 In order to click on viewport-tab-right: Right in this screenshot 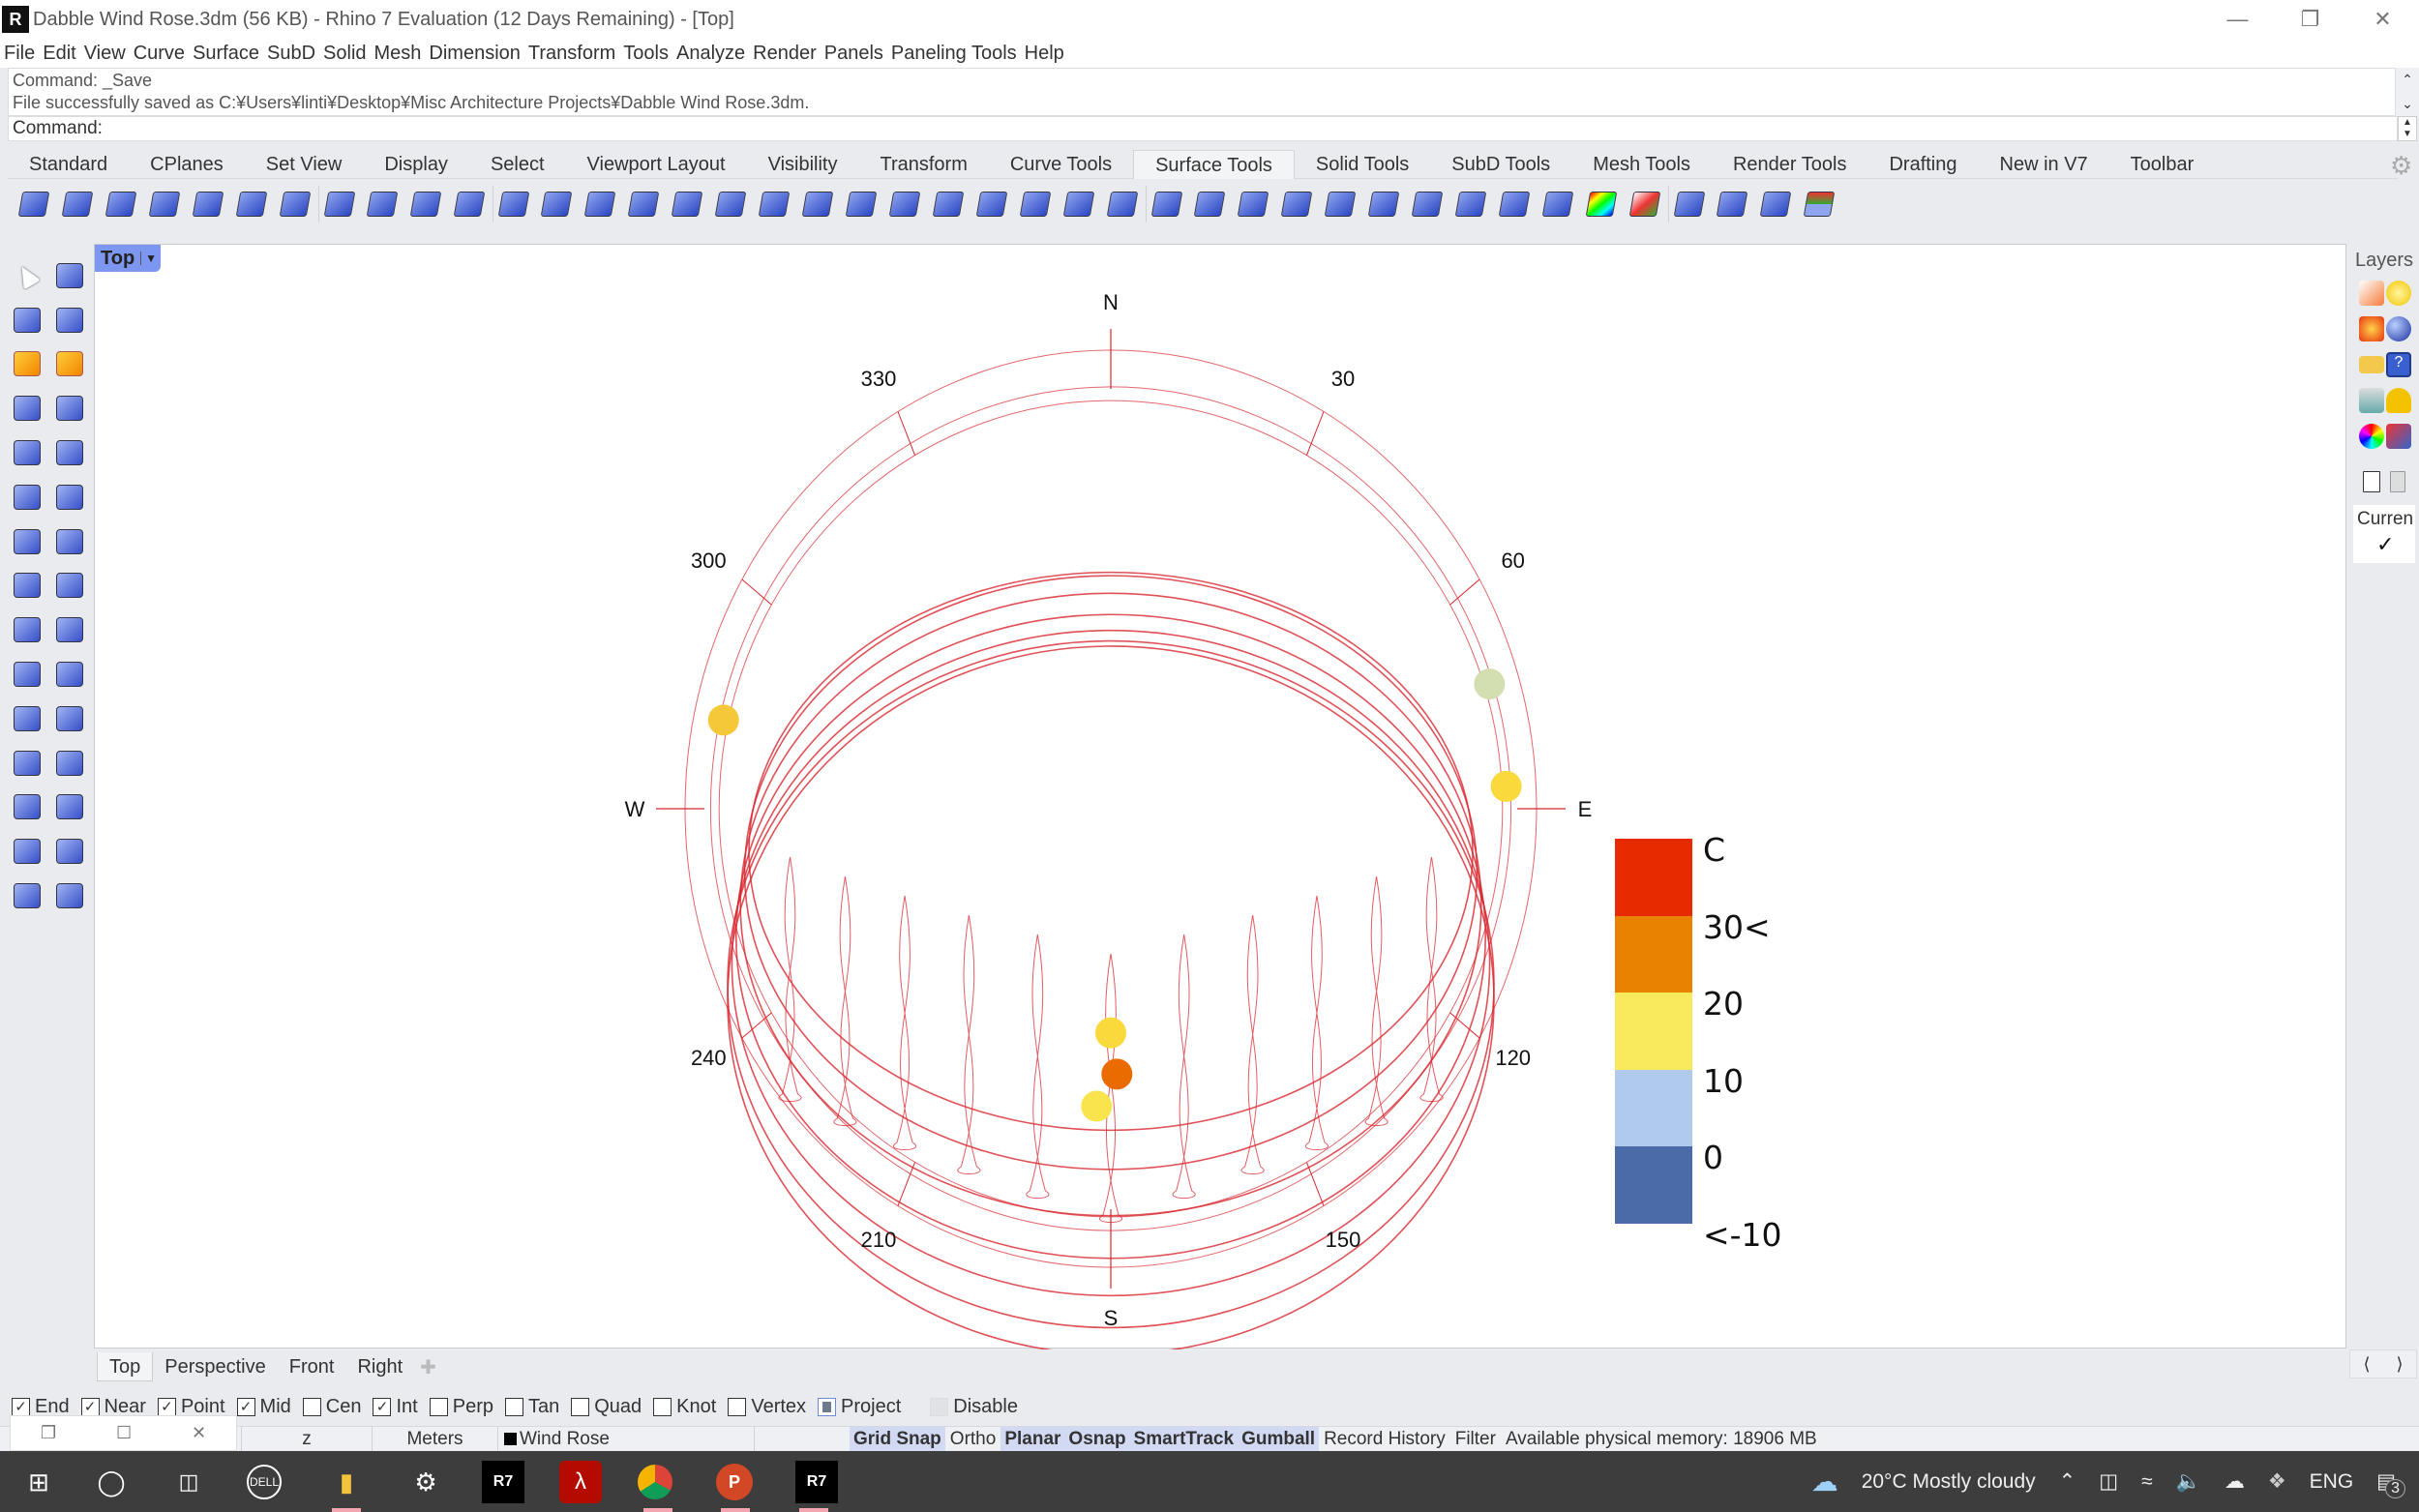, I will do `click(380, 1367)`.